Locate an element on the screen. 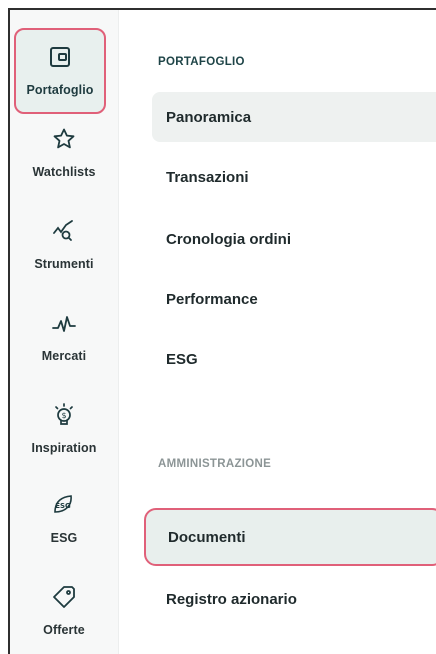 This screenshot has width=436, height=654. sidebar-item-watchlists: Watchlists is located at coordinates (64, 153).